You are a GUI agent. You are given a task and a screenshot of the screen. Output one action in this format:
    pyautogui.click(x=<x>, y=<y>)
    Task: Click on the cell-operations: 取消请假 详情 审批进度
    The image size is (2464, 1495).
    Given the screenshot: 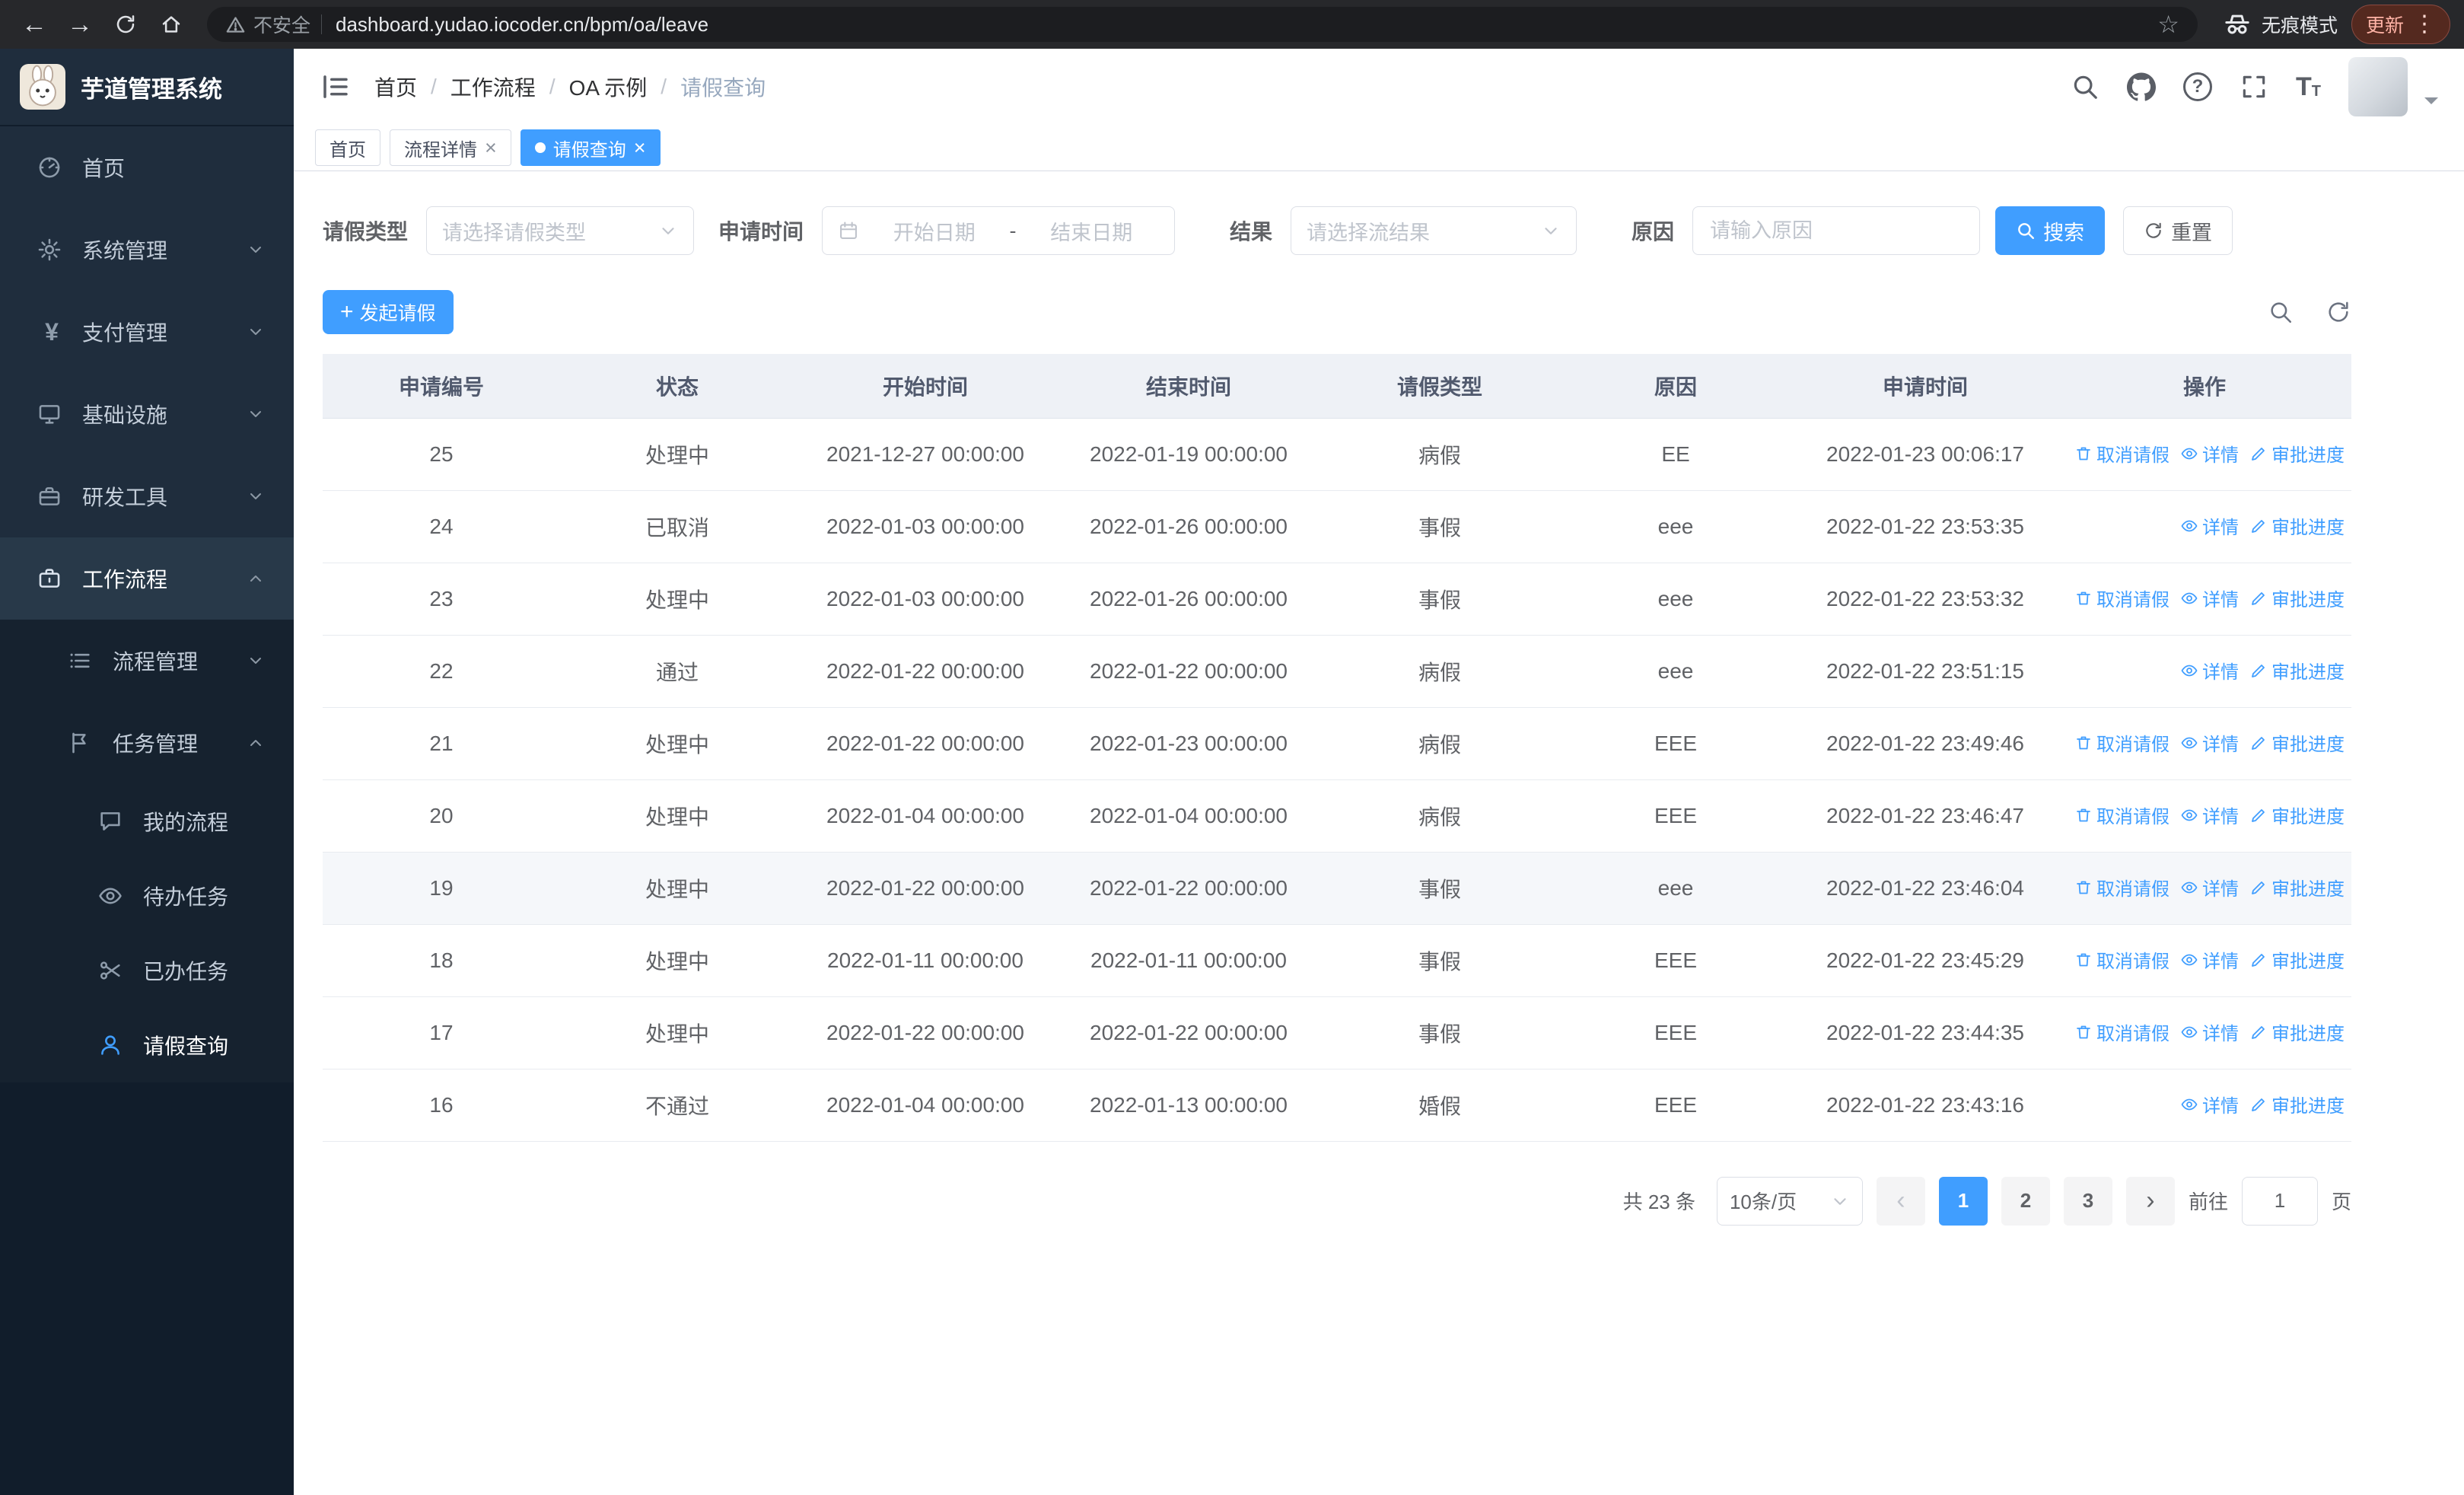 What is the action you would take?
    pyautogui.click(x=2204, y=599)
    